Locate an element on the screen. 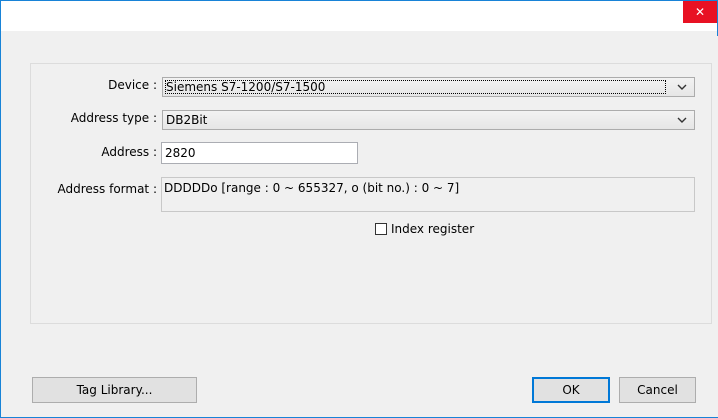 This screenshot has height=418, width=718. index-register-checkbox is located at coordinates (381, 229).